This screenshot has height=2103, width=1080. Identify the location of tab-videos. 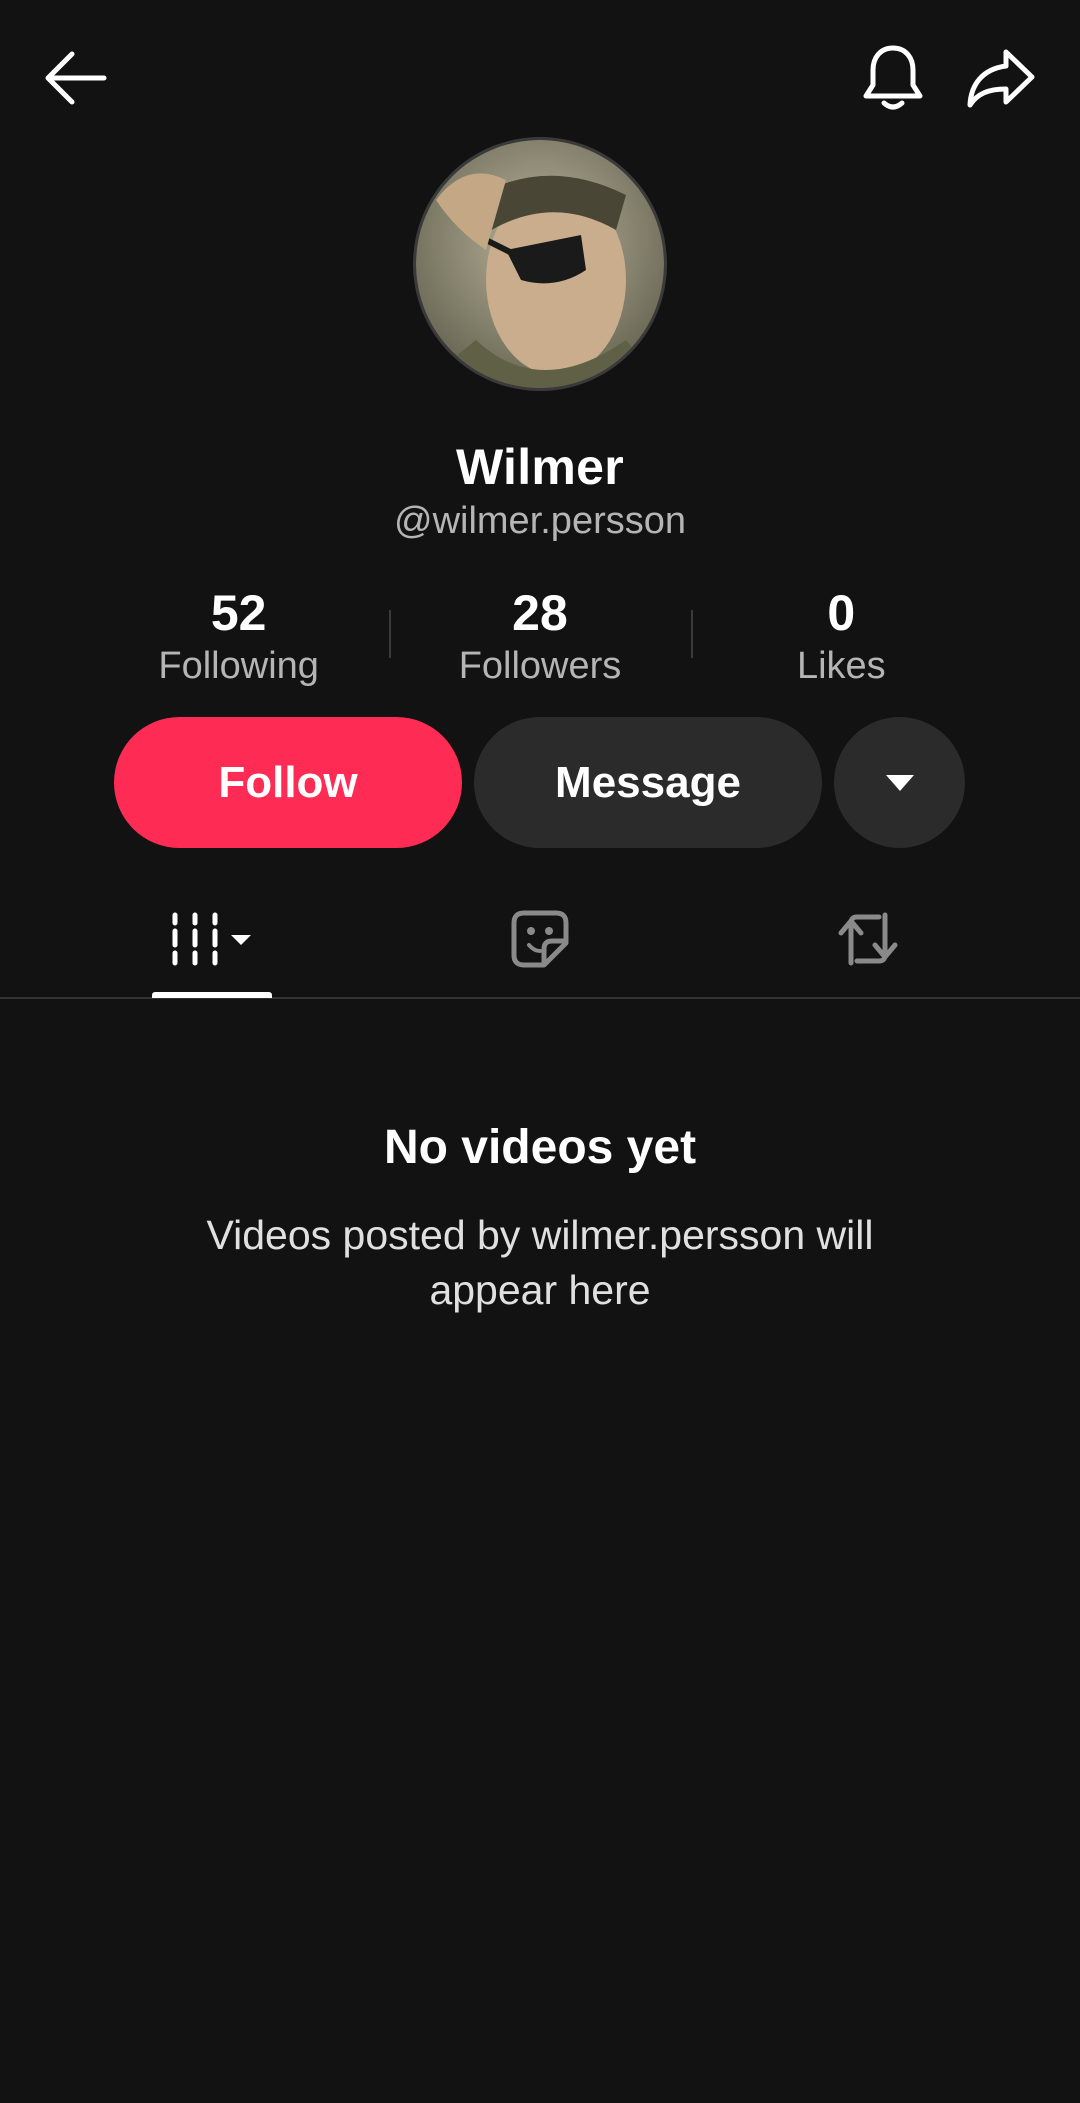
(212, 938).